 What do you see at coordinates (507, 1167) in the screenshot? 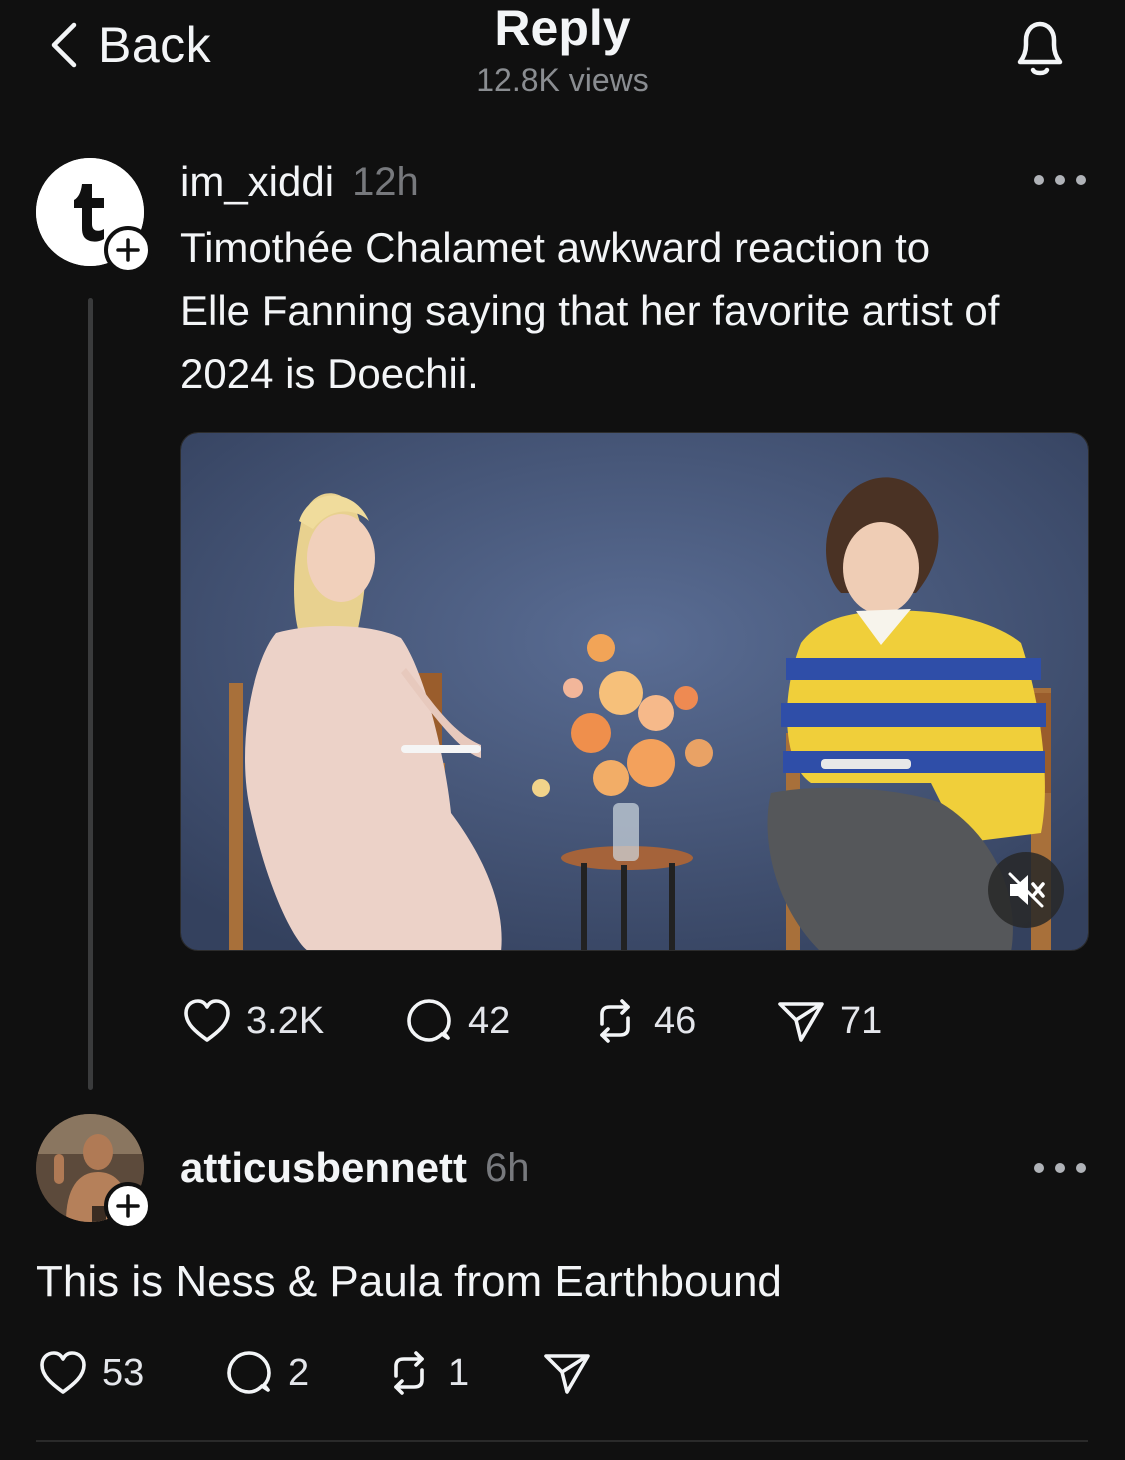
I see `reply-time: 6h` at bounding box center [507, 1167].